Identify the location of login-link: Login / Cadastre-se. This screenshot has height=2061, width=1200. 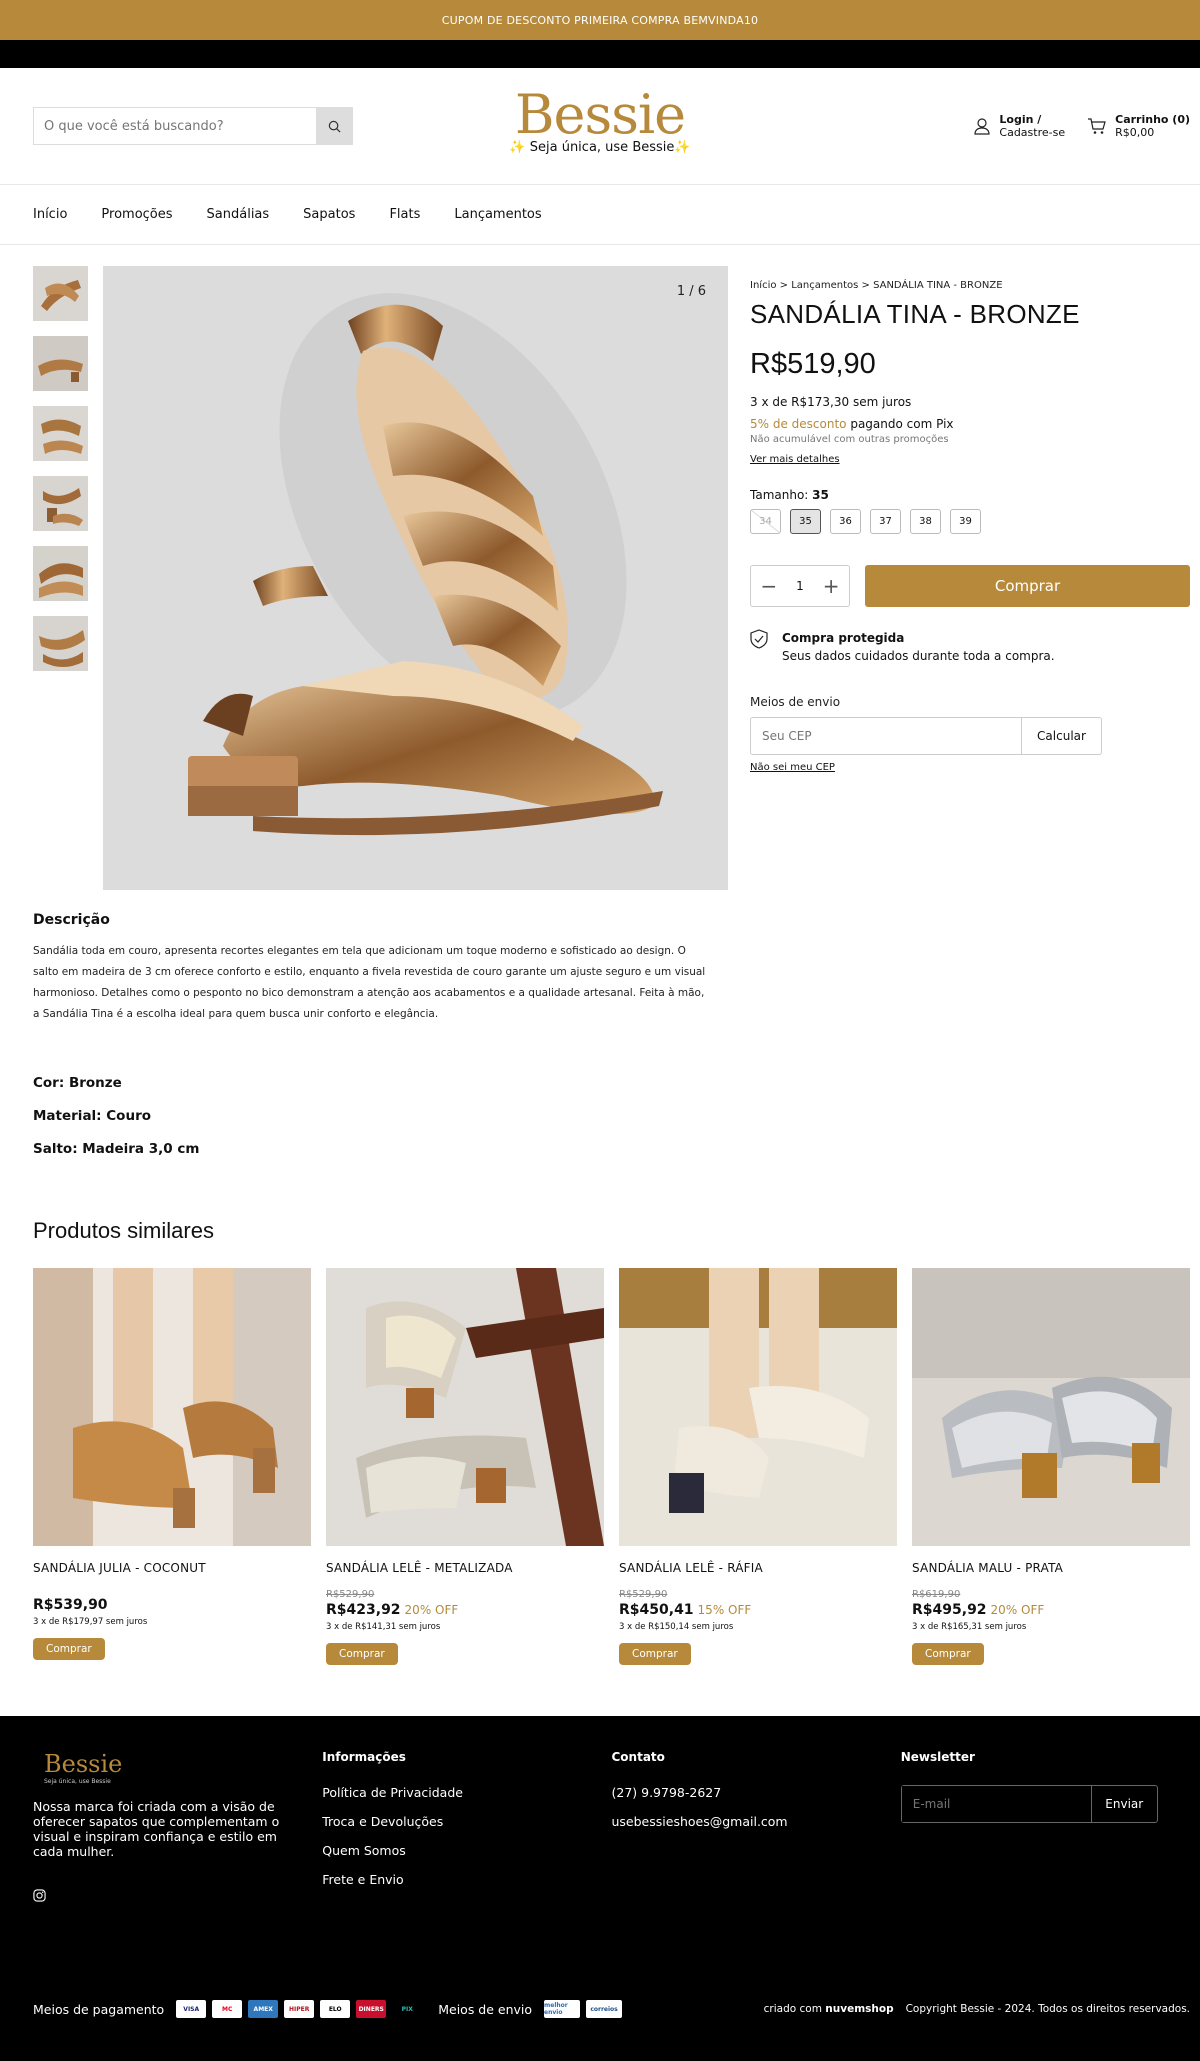
(1019, 126).